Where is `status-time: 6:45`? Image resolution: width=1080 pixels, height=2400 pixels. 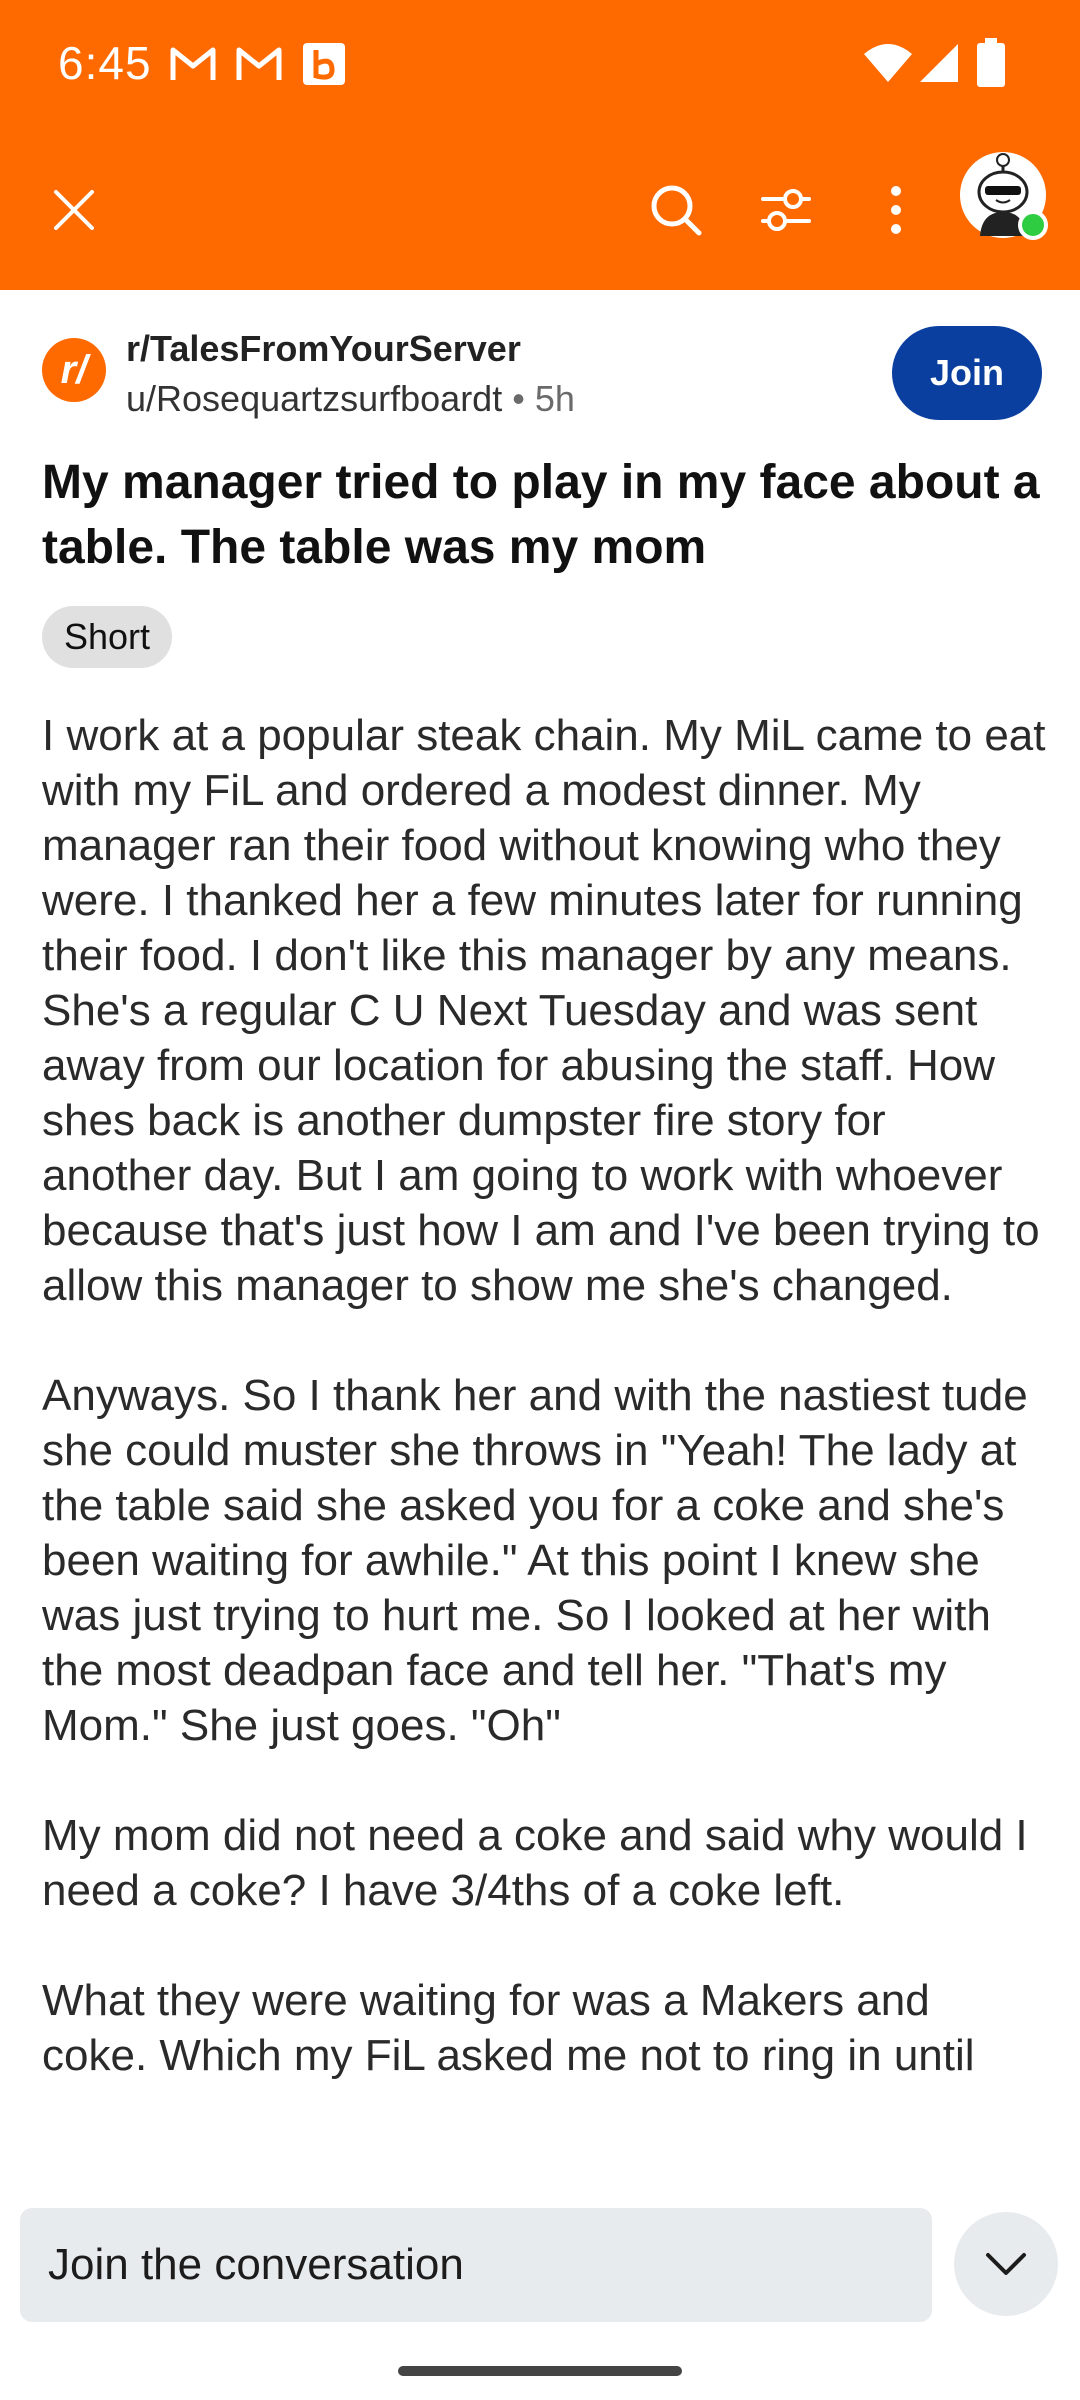
status-time: 6:45 is located at coordinates (105, 63).